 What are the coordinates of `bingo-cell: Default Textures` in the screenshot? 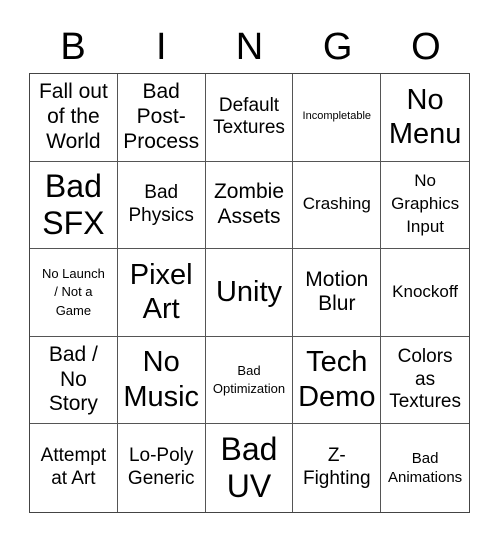 It's located at (249, 118).